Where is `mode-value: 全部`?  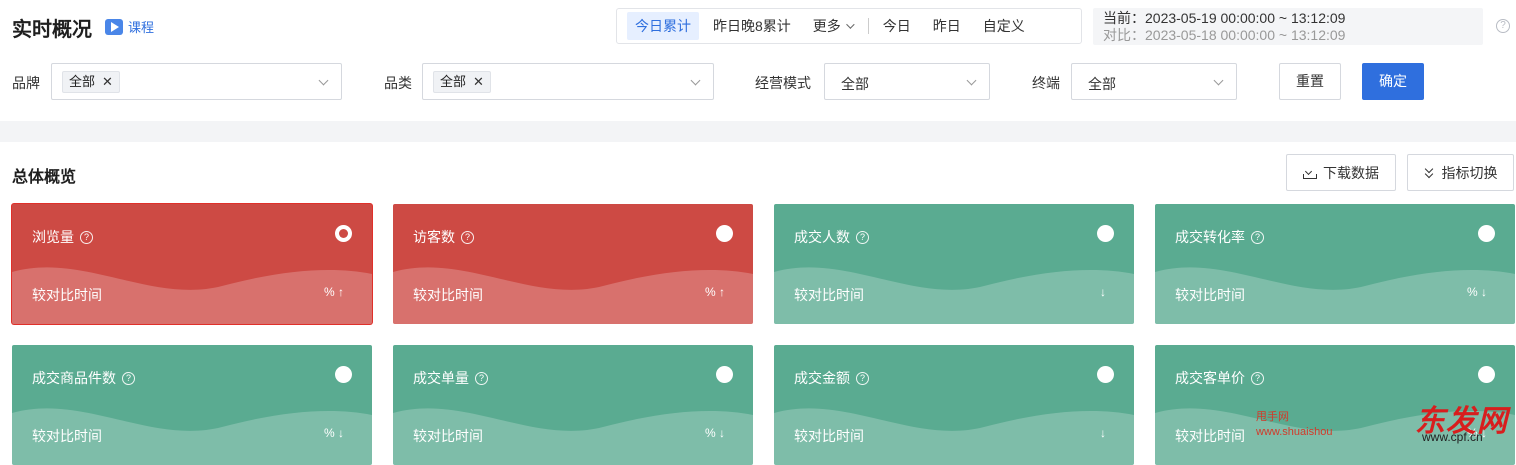 mode-value: 全部 is located at coordinates (855, 84).